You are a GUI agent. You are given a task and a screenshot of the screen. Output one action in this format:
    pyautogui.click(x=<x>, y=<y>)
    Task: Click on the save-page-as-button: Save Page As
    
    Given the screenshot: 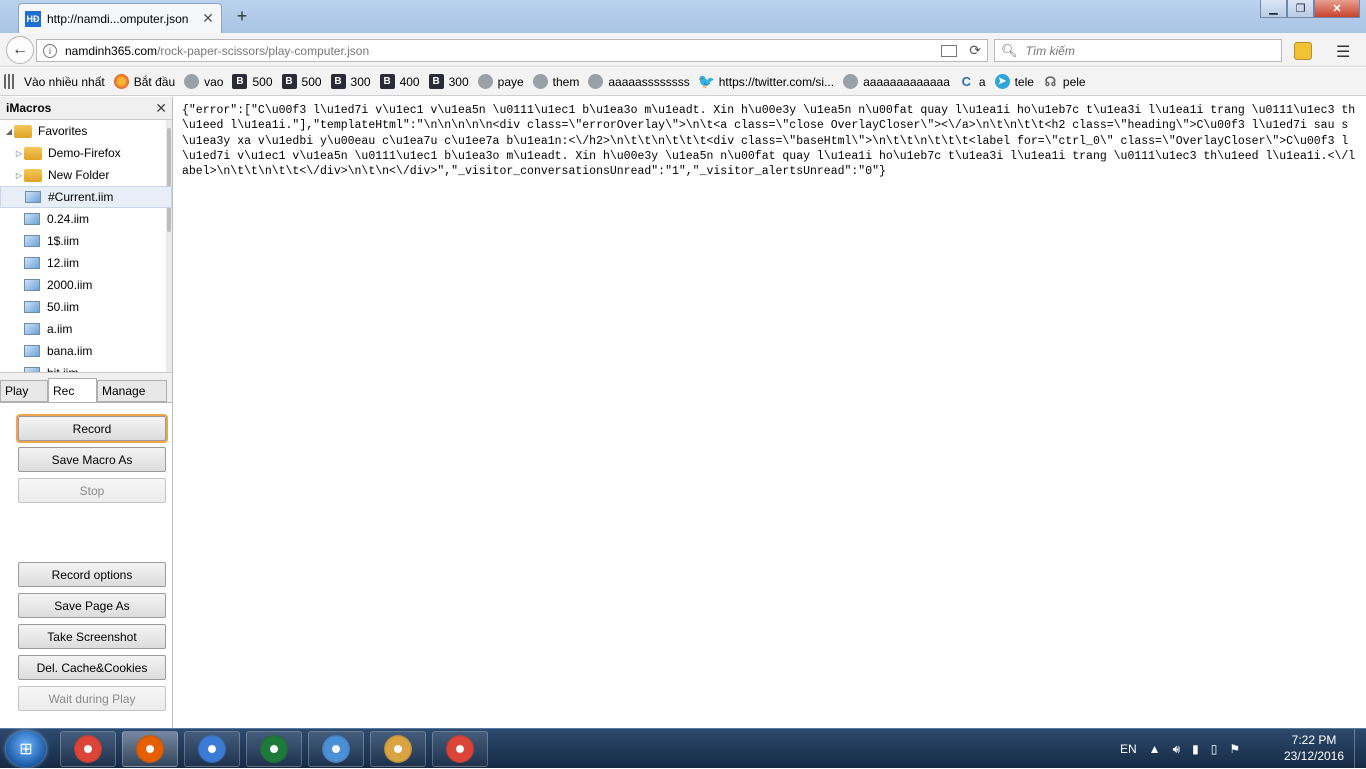 What is the action you would take?
    pyautogui.click(x=92, y=605)
    